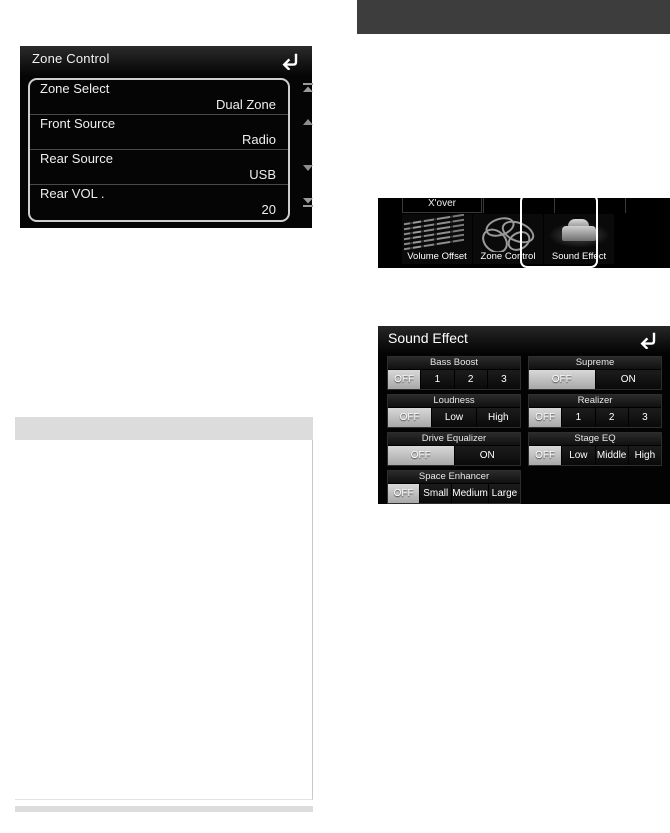  What do you see at coordinates (559, 231) in the screenshot?
I see `selection-highlight-box` at bounding box center [559, 231].